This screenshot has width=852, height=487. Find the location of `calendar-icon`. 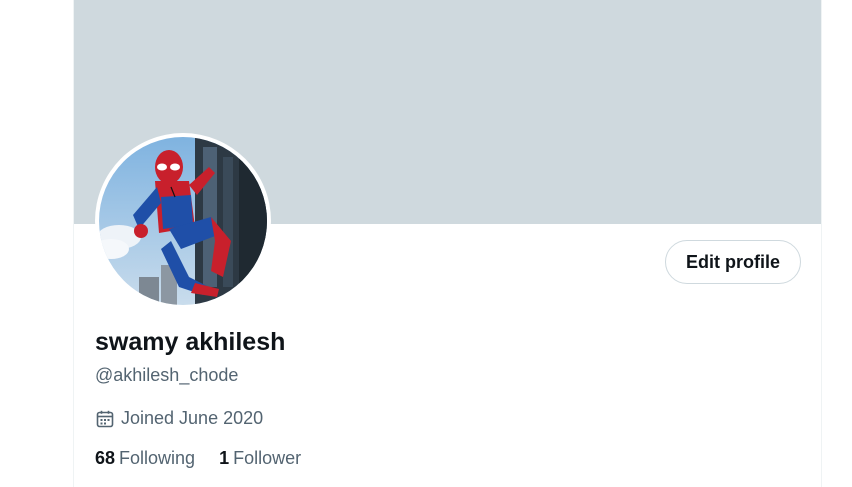

calendar-icon is located at coordinates (105, 419).